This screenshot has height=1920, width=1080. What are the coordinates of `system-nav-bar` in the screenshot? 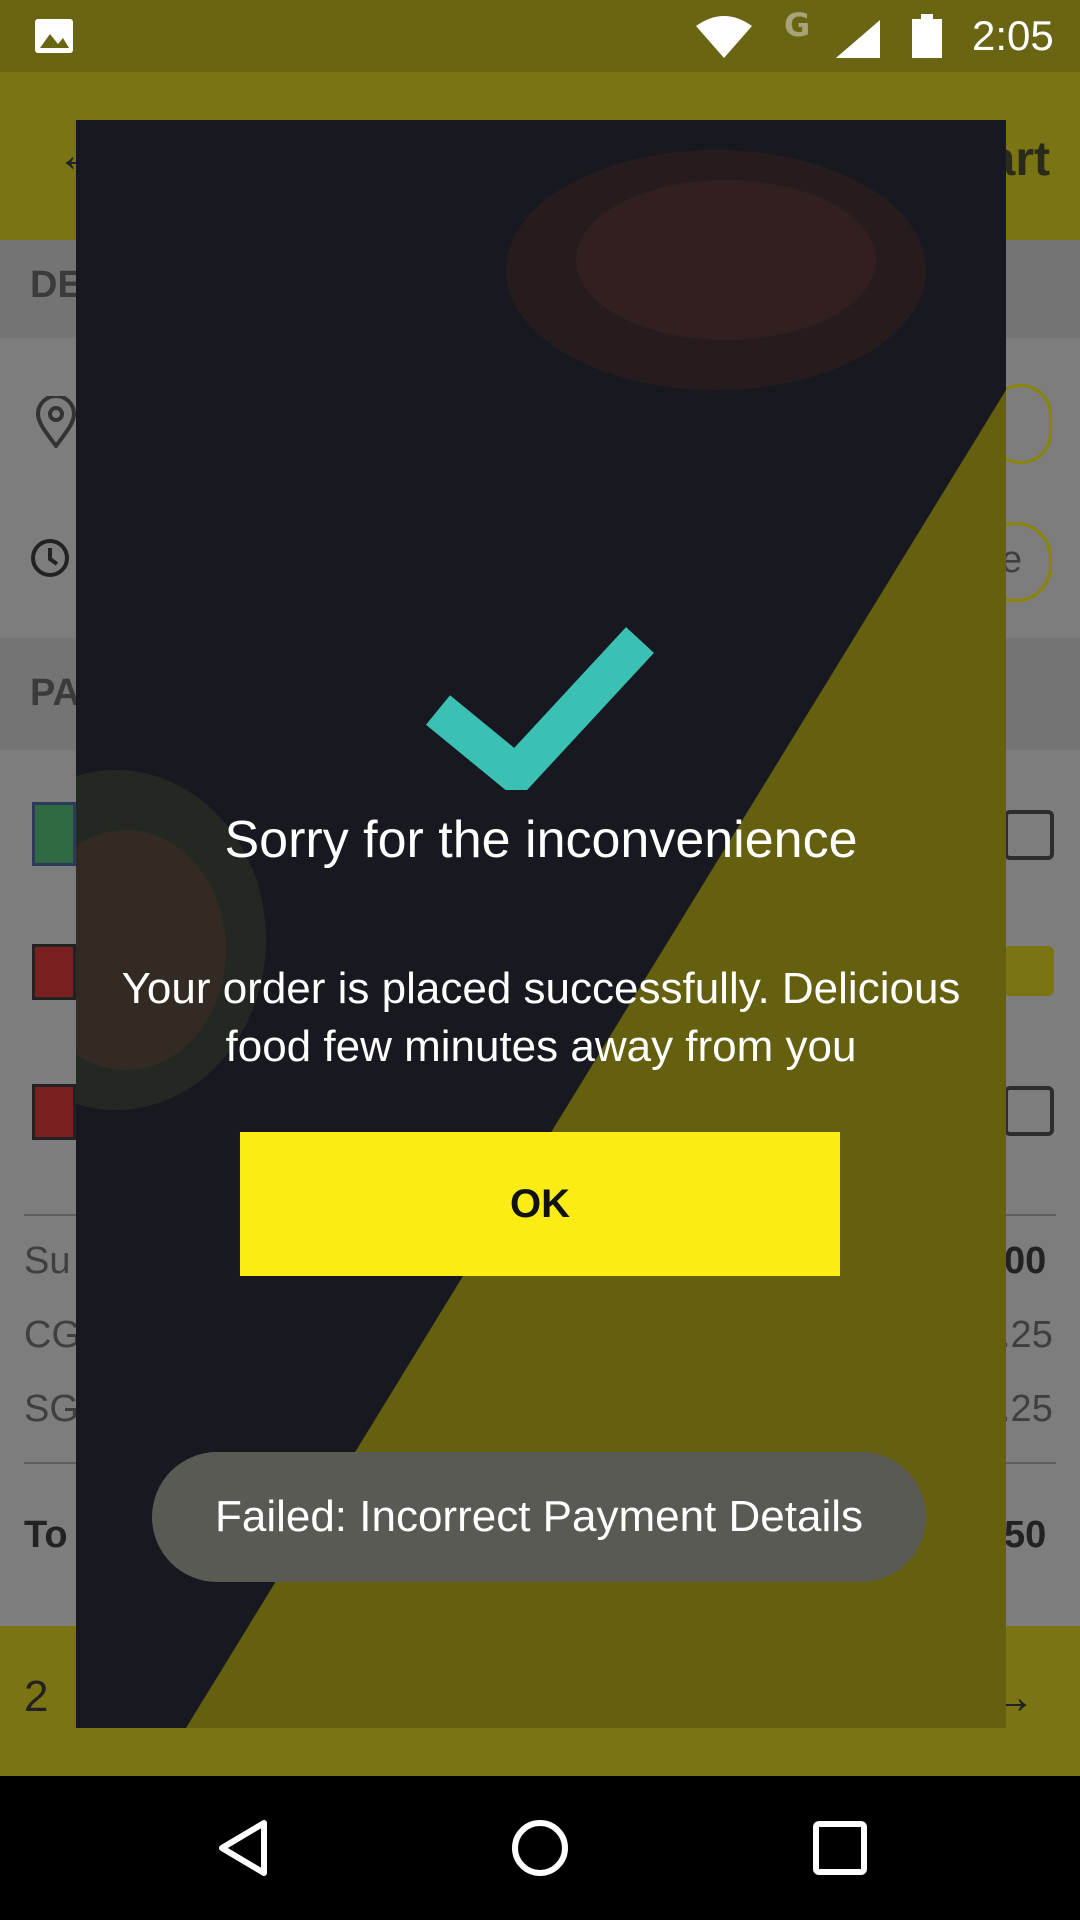 It's located at (540, 1848).